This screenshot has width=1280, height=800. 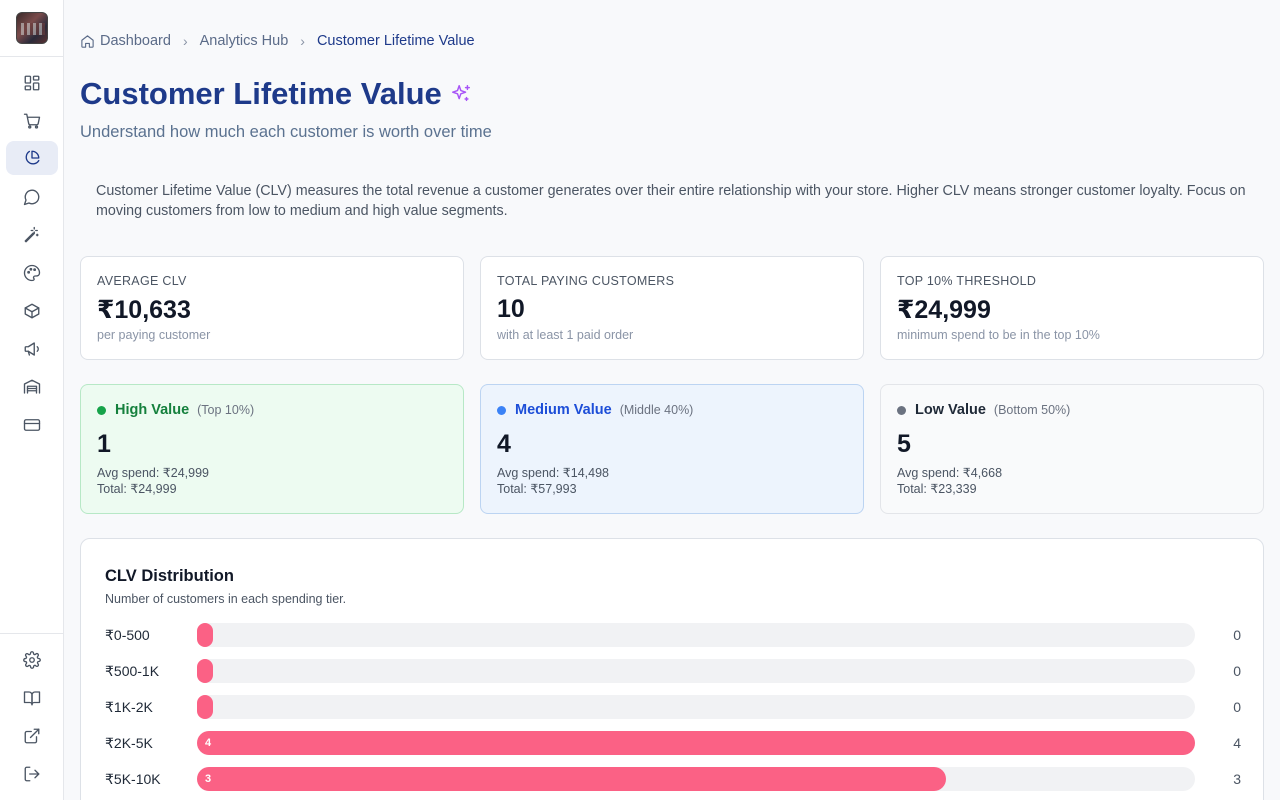 I want to click on sidebar-item-analytics, so click(x=32, y=158).